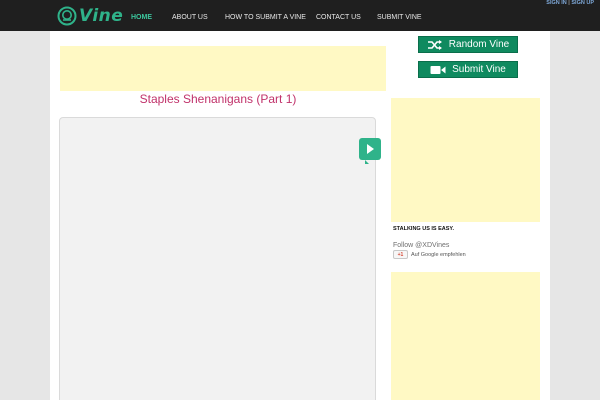 This screenshot has height=400, width=600. What do you see at coordinates (223, 68) in the screenshot?
I see `top-ad-banner` at bounding box center [223, 68].